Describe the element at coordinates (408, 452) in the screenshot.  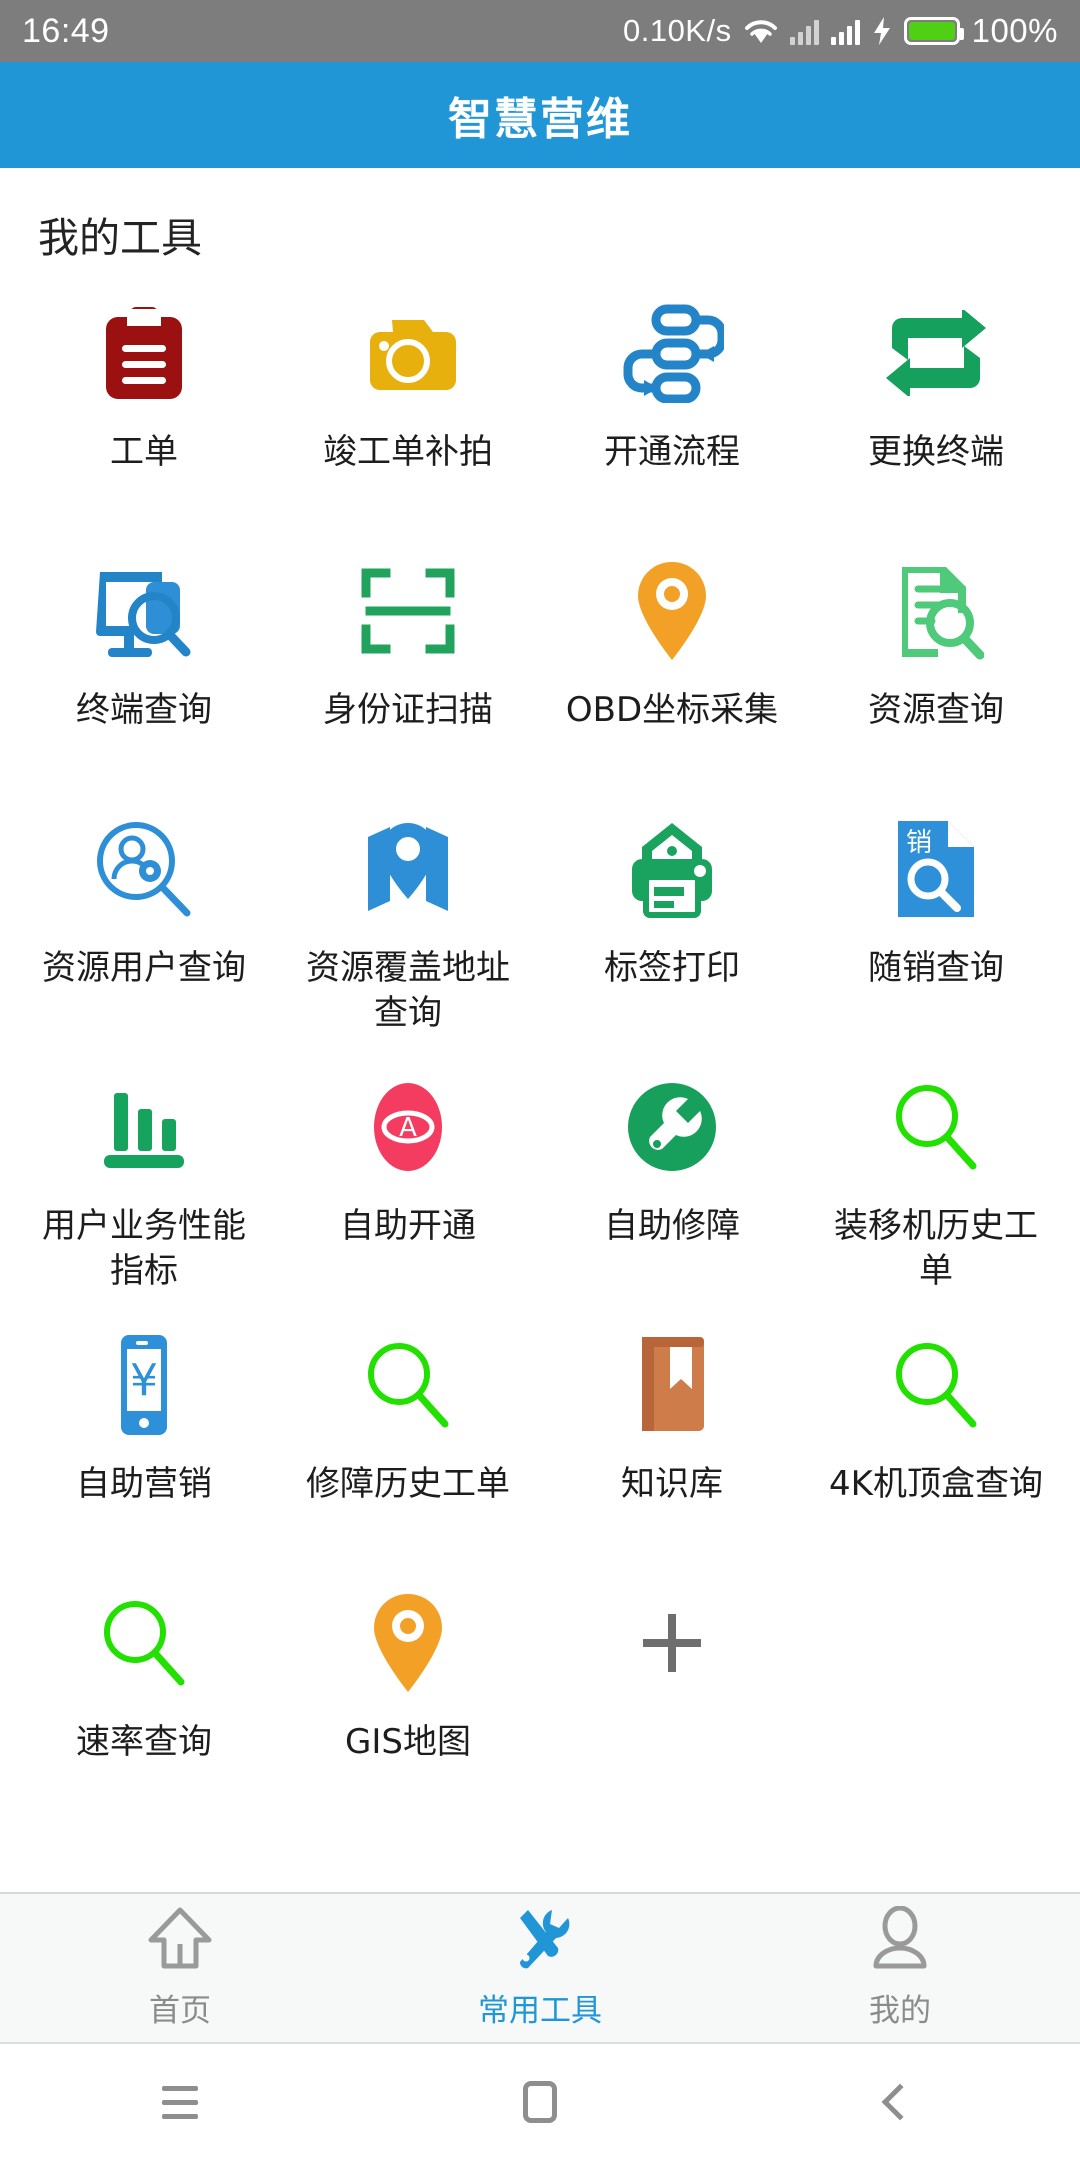
I see `tool-label: 竣工单补拍` at that location.